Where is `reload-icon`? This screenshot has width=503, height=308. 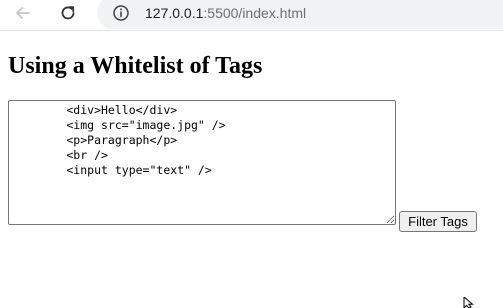 reload-icon is located at coordinates (68, 13).